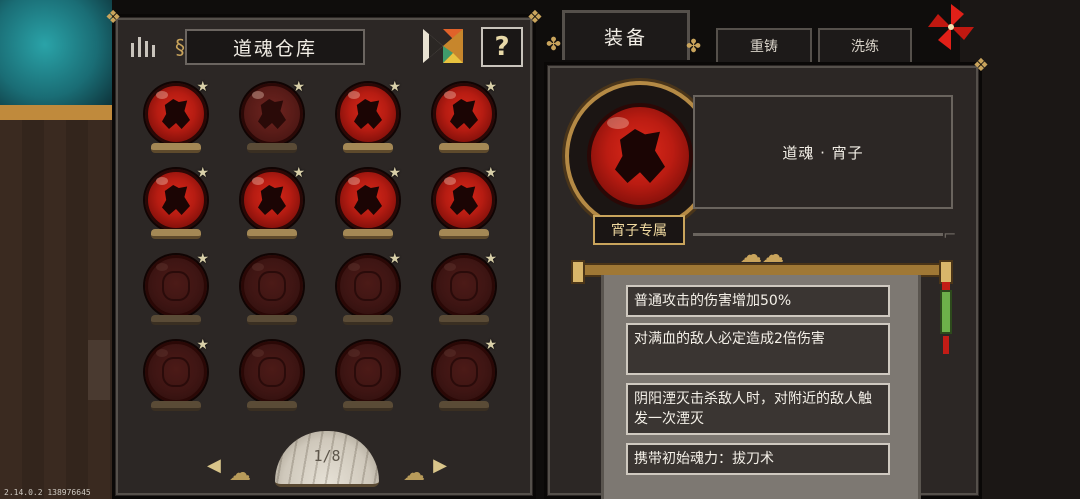  Describe the element at coordinates (144, 46) in the screenshot. I see `sort-filter-icon` at that location.